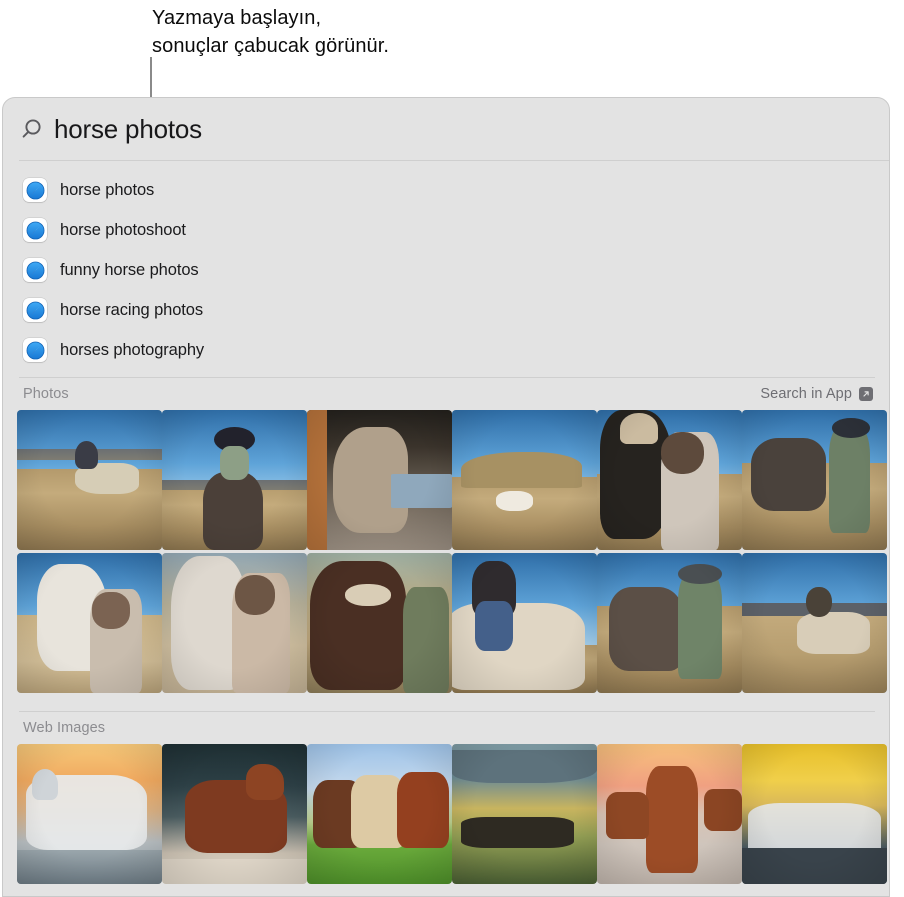 This screenshot has width=904, height=897. I want to click on suggestion-label: funny horse photos, so click(129, 269).